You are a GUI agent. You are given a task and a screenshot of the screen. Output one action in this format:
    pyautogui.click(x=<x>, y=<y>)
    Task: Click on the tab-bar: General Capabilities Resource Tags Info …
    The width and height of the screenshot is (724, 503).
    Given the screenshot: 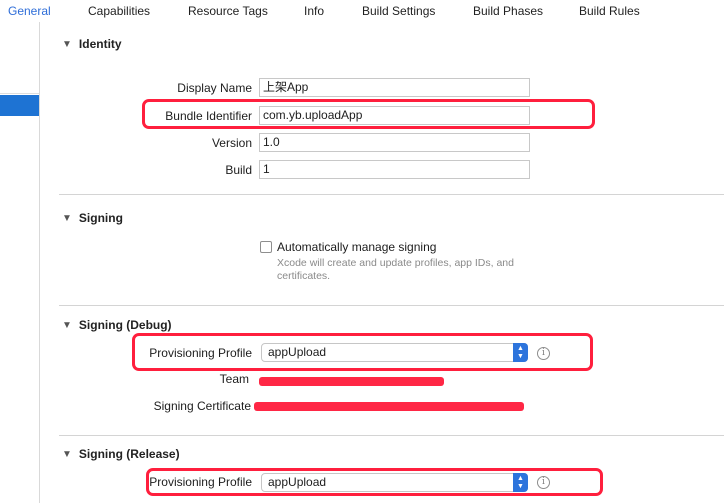 What is the action you would take?
    pyautogui.click(x=362, y=11)
    